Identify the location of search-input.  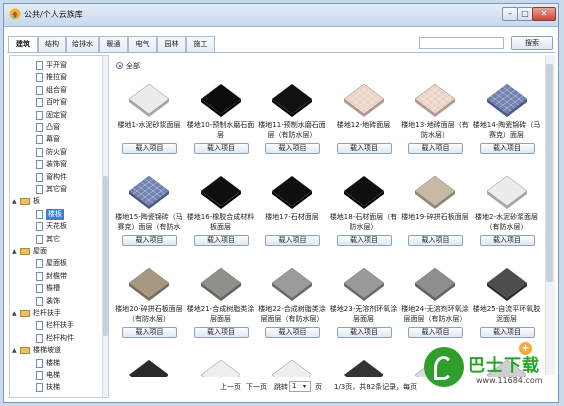
(461, 43).